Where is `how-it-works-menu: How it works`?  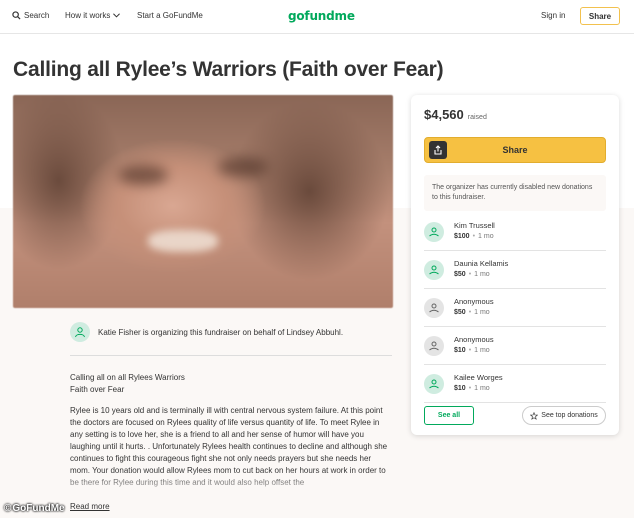
how-it-works-menu: How it works is located at coordinates (93, 15).